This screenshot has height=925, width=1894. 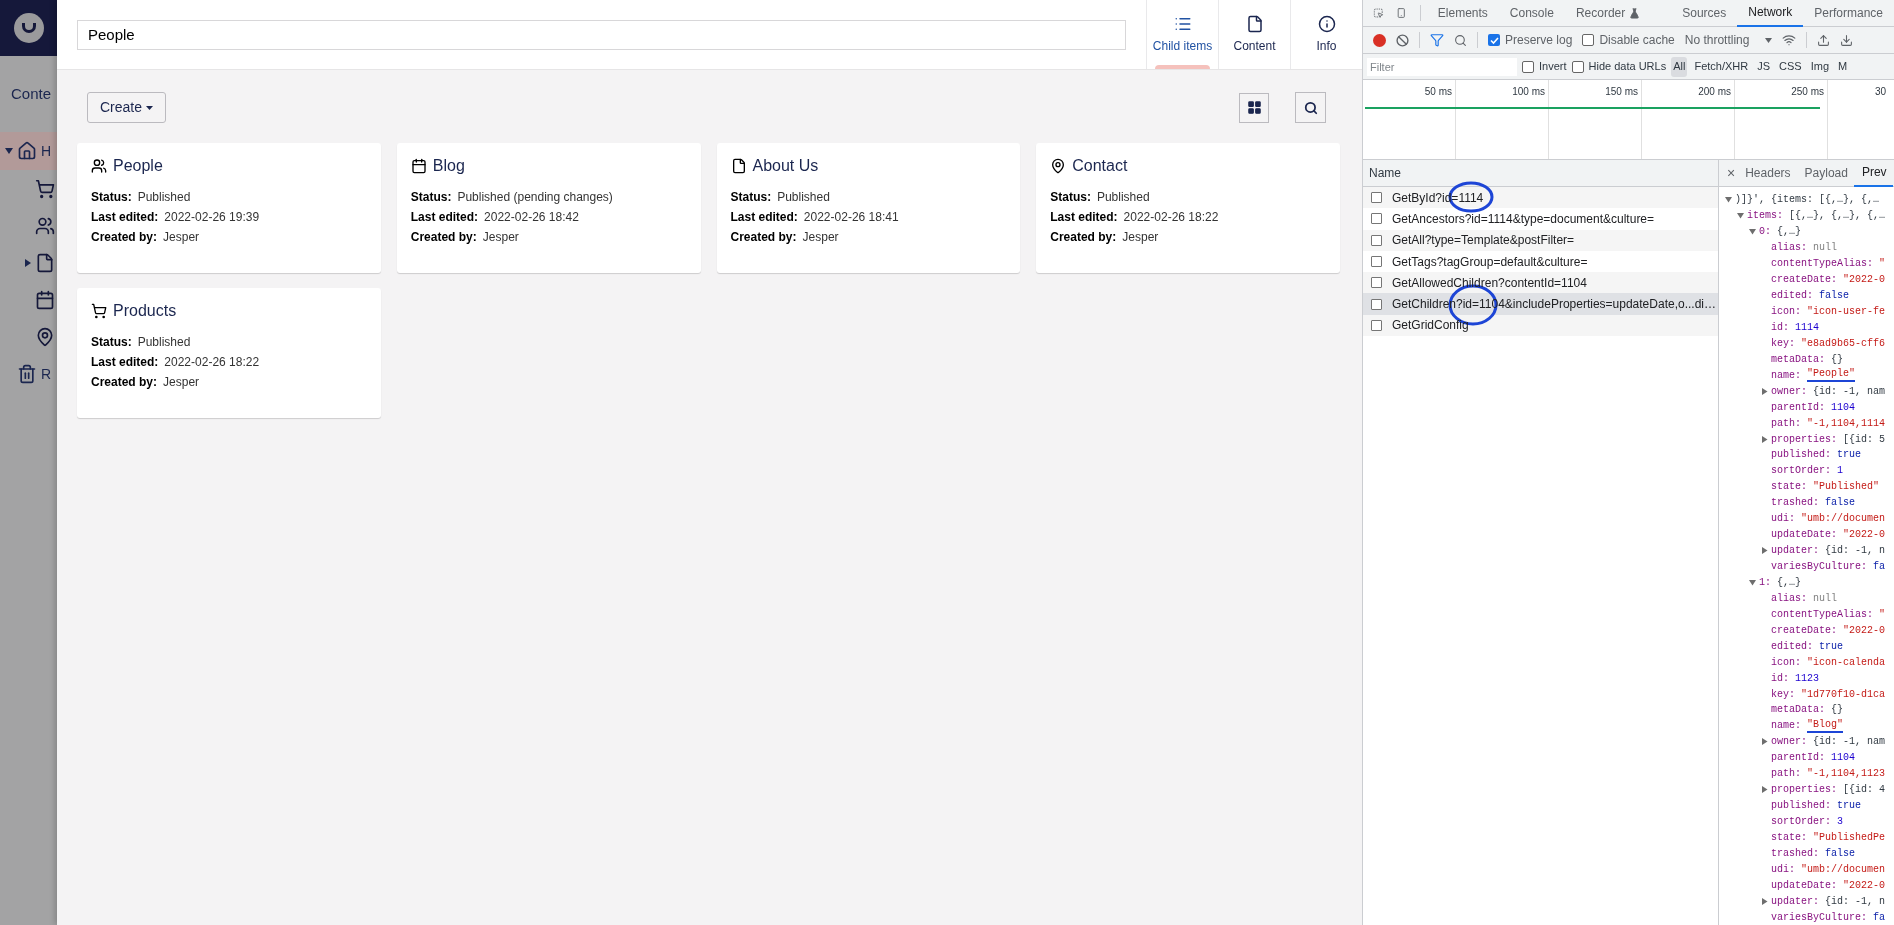 What do you see at coordinates (1378, 13) in the screenshot?
I see `inspect-icon` at bounding box center [1378, 13].